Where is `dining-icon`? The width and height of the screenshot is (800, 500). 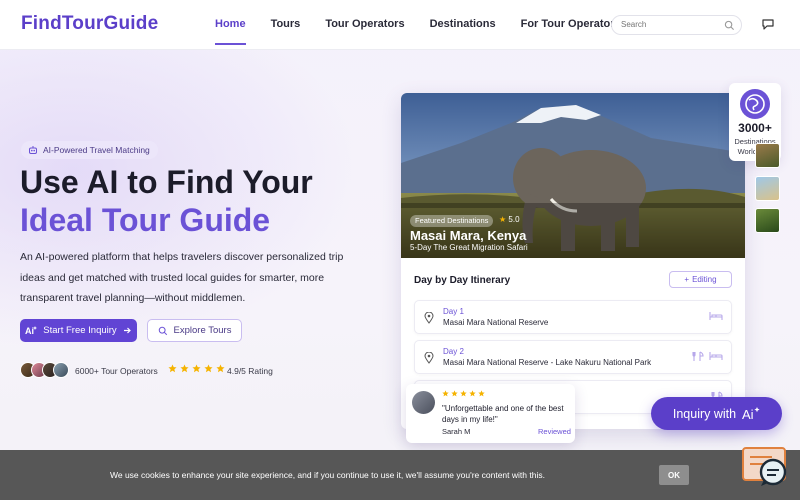
dining-icon is located at coordinates (698, 356).